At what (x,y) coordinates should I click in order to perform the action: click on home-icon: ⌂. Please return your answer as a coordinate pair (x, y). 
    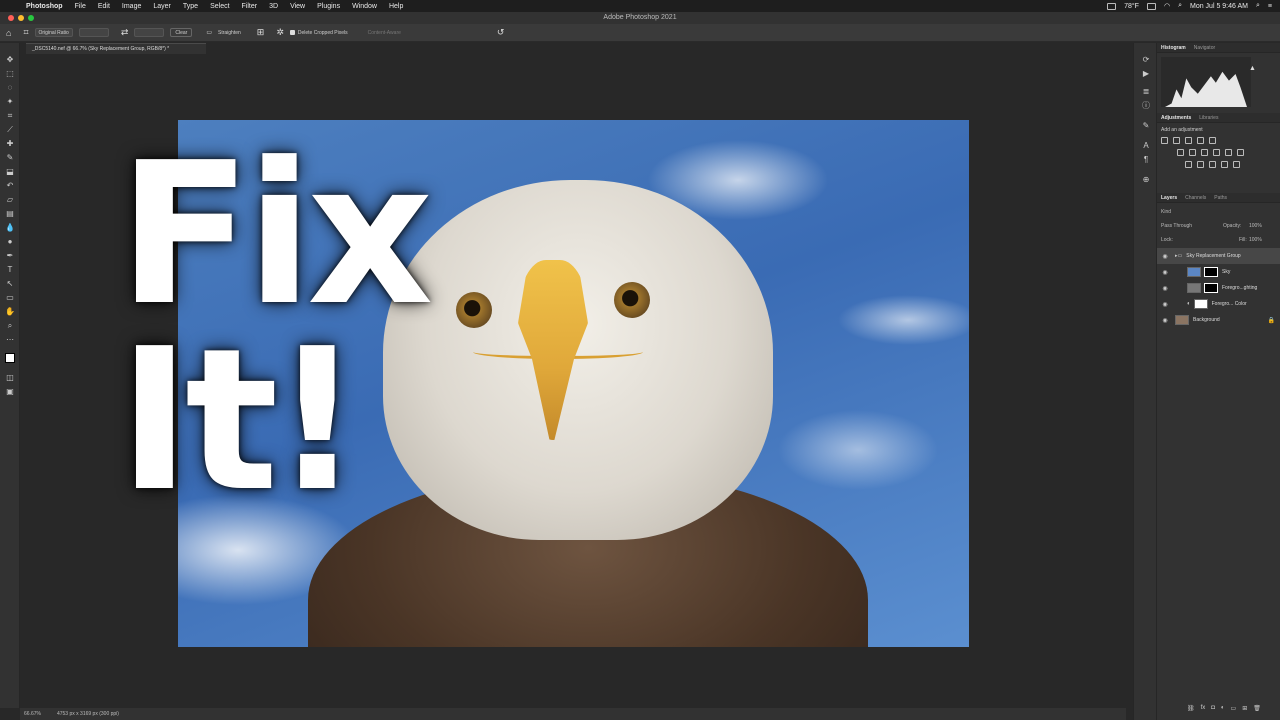
    Looking at the image, I should click on (8, 33).